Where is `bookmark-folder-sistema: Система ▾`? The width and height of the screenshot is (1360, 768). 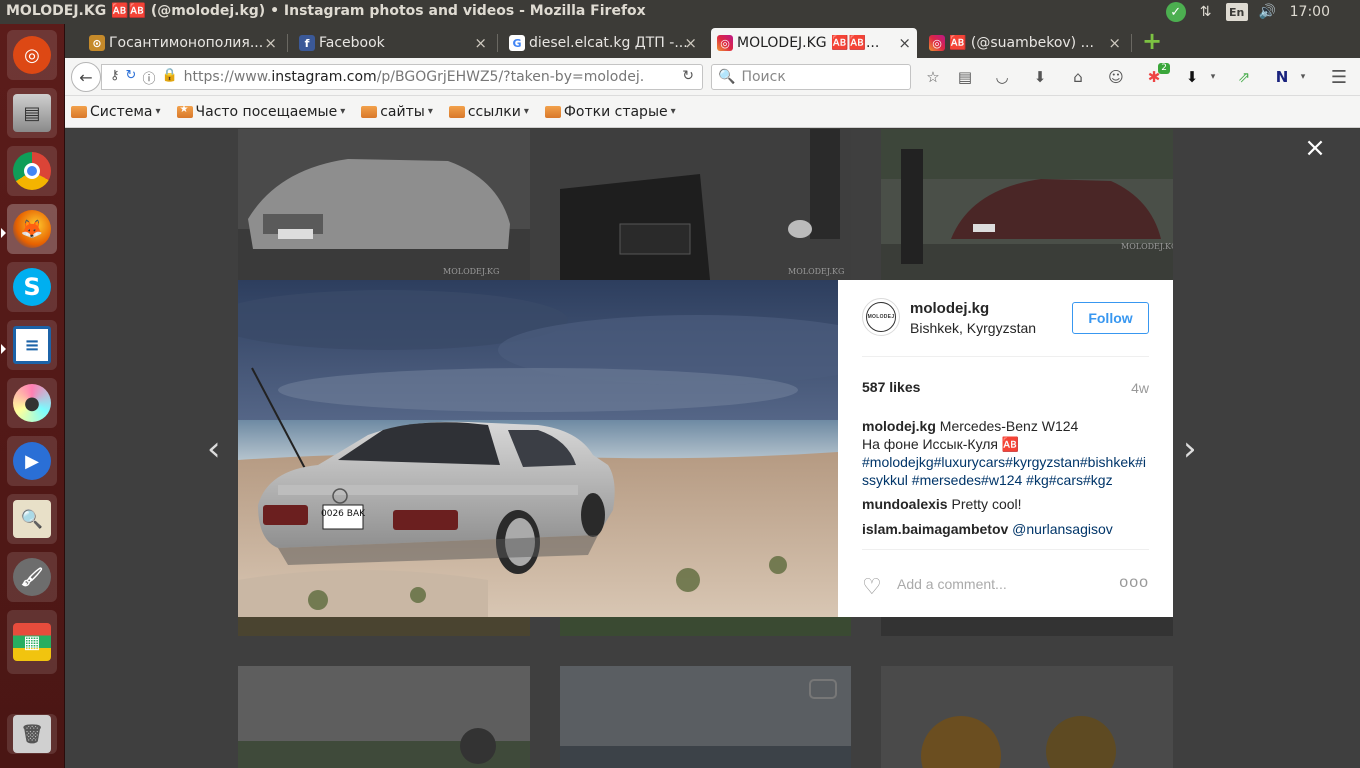 bookmark-folder-sistema: Система ▾ is located at coordinates (116, 112).